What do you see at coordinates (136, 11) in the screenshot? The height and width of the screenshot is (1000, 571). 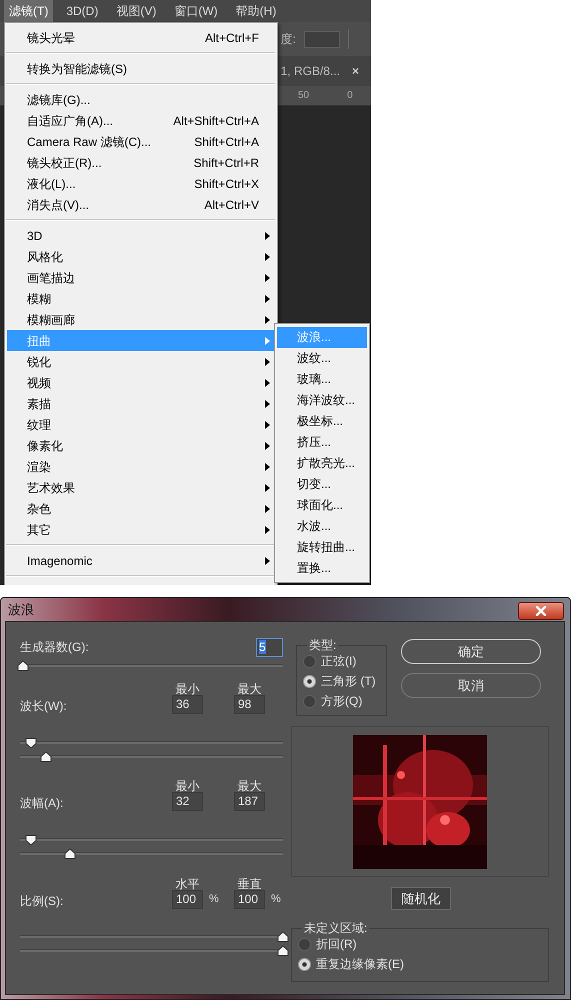 I see `menu-bar-item: 视图(V)` at bounding box center [136, 11].